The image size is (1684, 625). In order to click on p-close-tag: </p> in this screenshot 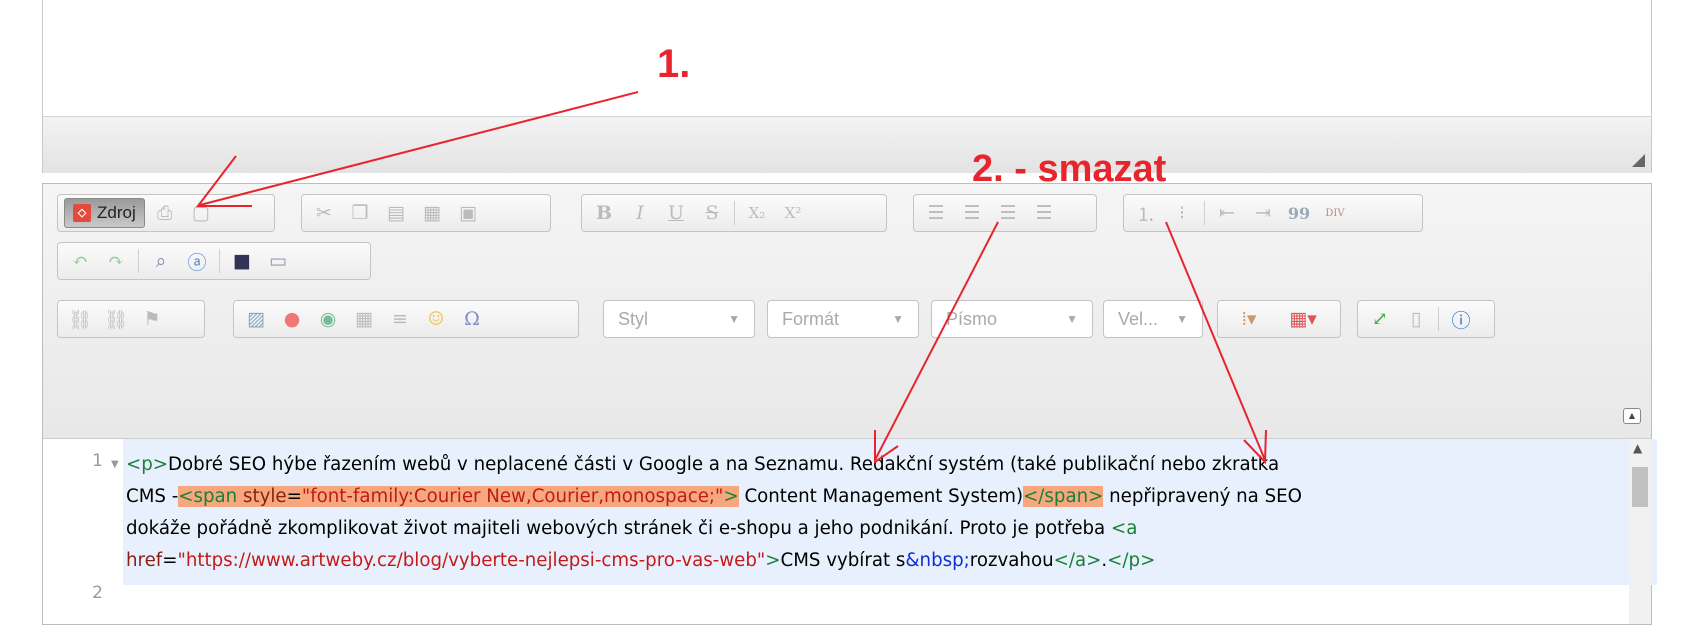, I will do `click(1131, 560)`.